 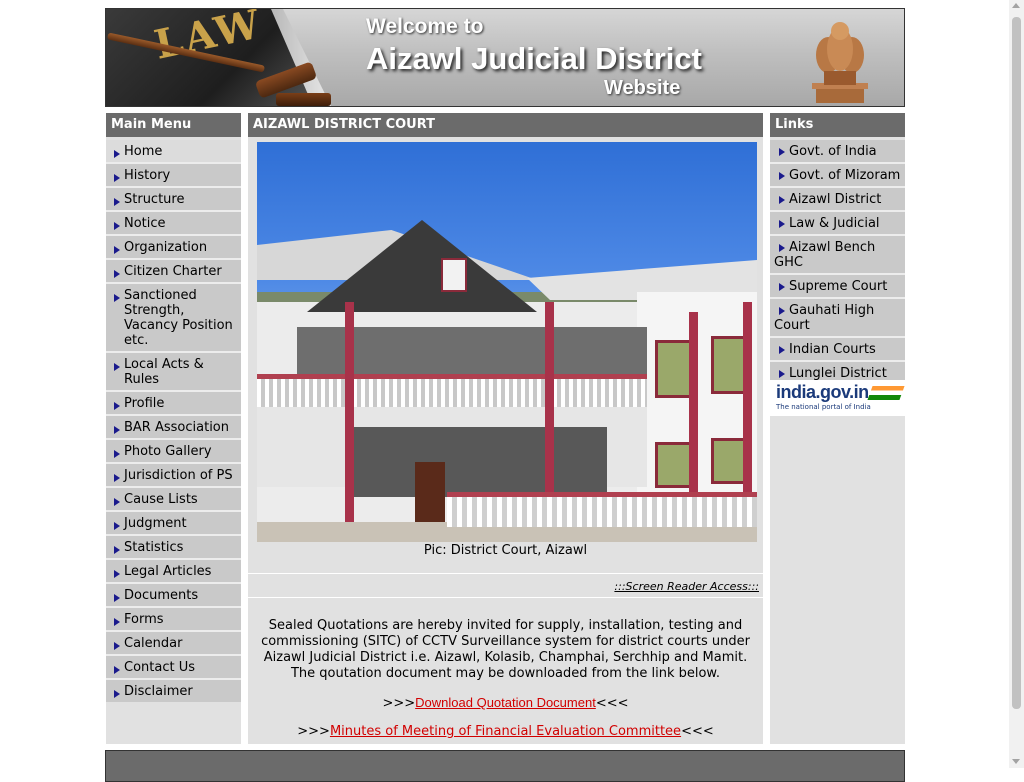 I want to click on menu-item-label: Forms, so click(x=144, y=619).